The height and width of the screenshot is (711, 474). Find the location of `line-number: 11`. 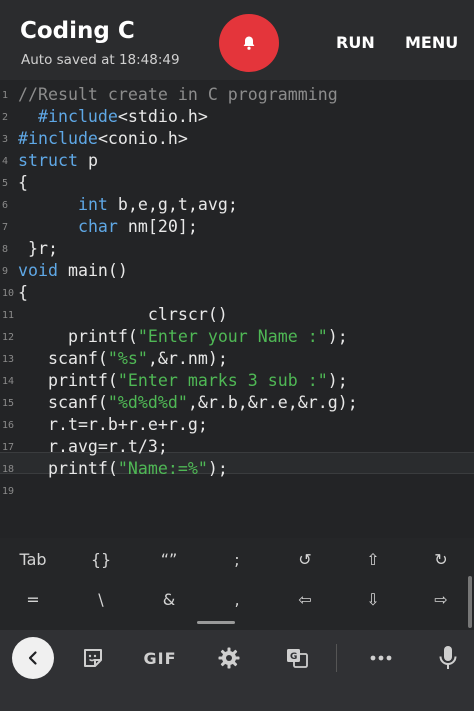

line-number: 11 is located at coordinates (8, 315).